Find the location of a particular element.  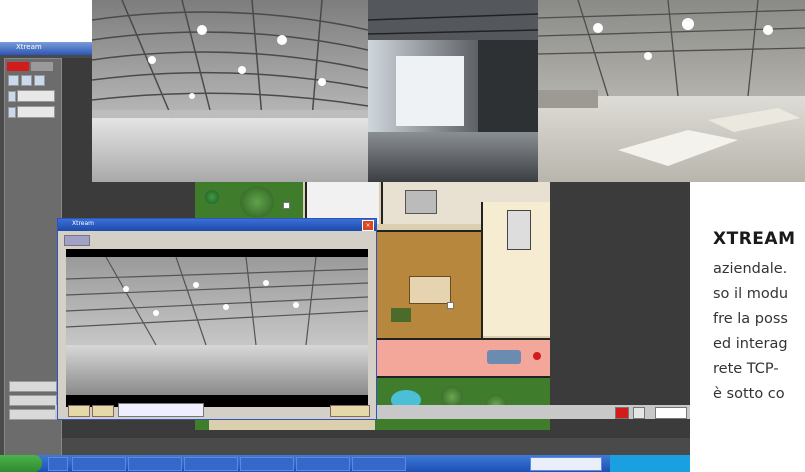

map-sensor-label is located at coordinates (286, 205).